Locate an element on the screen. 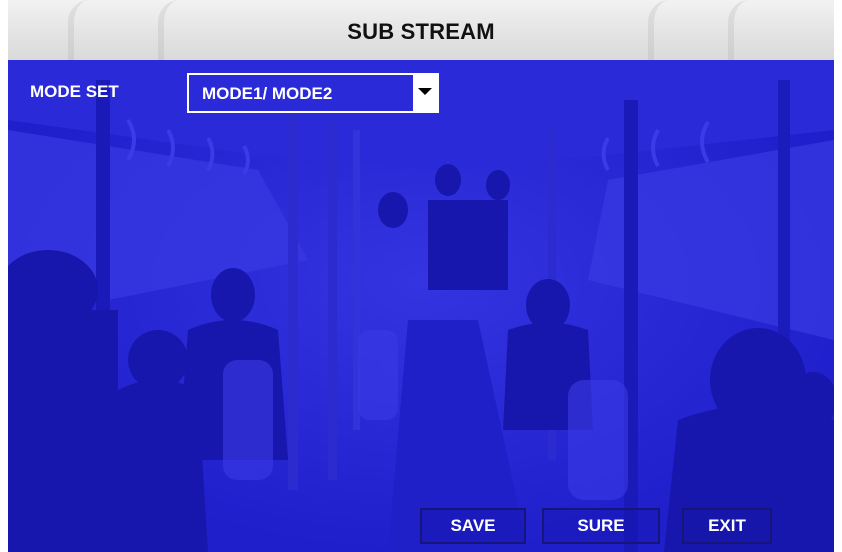  sure-button: SURE is located at coordinates (601, 526).